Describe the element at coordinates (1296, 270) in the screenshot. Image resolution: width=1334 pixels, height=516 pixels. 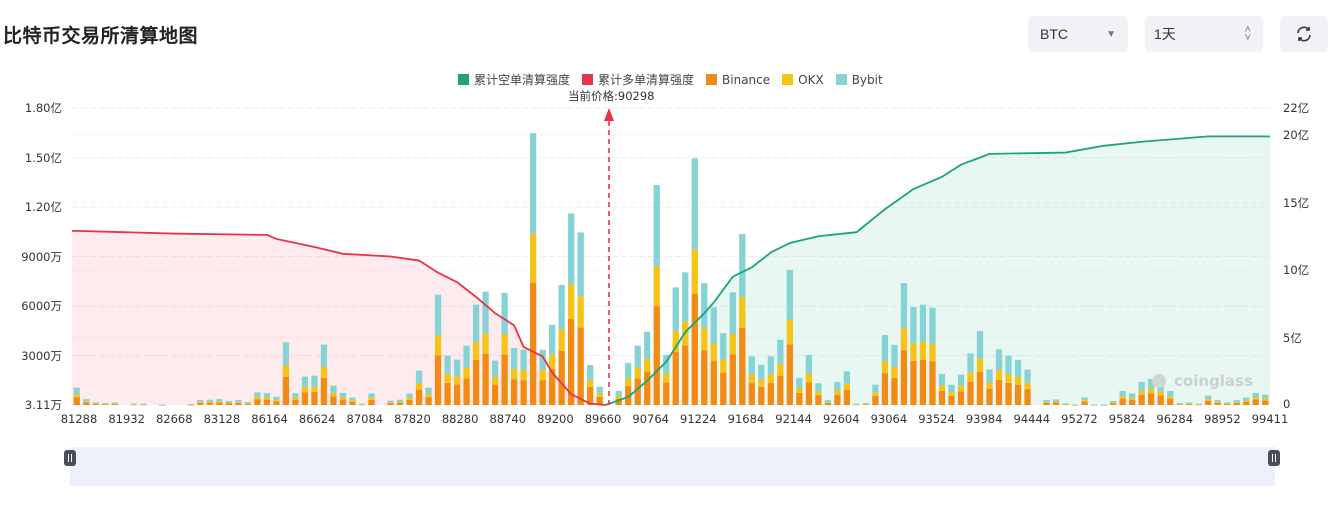
I see `right-axis-tick: 10亿` at that location.